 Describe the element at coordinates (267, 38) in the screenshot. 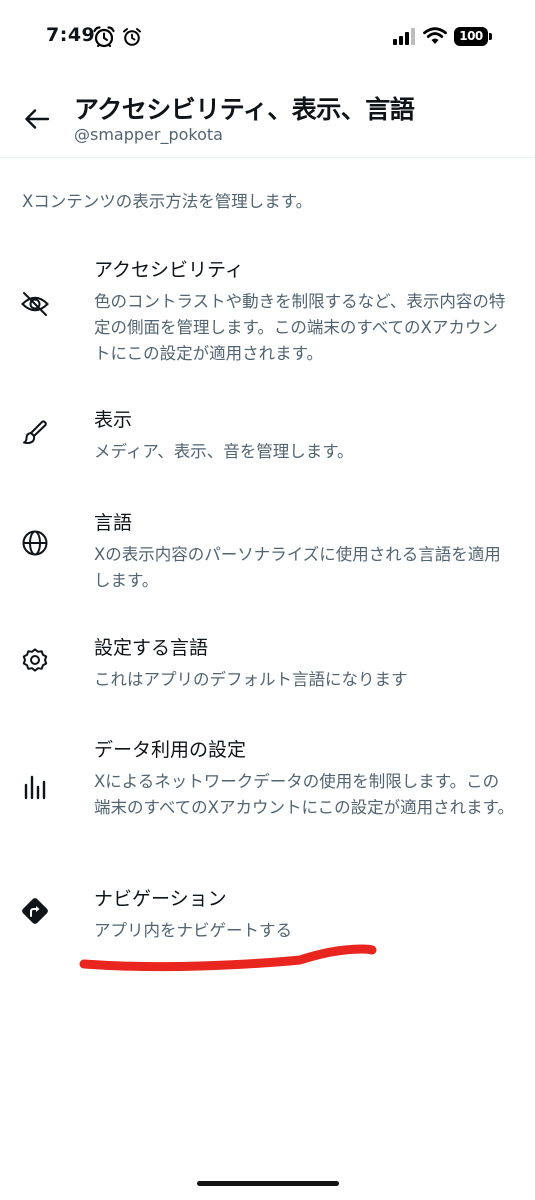

I see `status-bar: 7:49 100` at that location.